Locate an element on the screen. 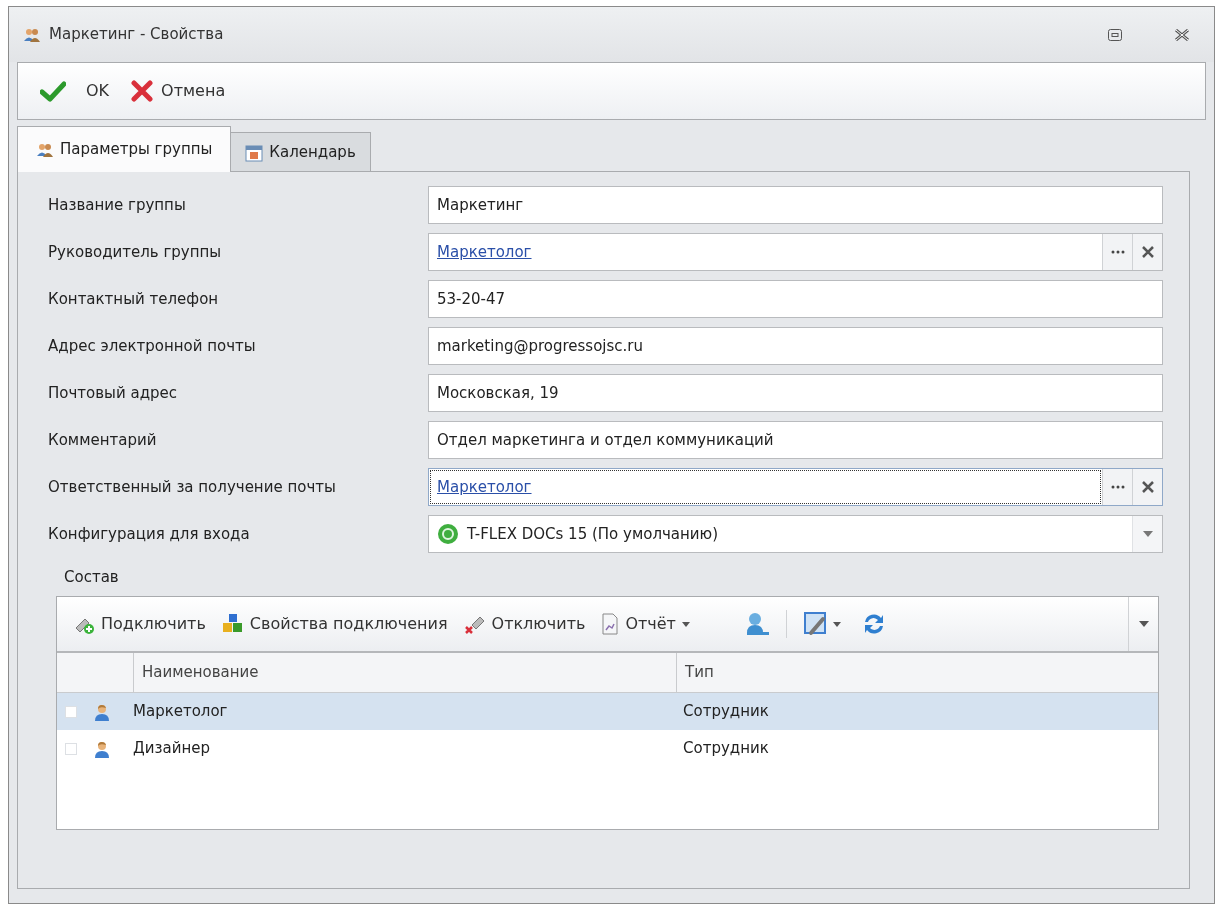  input-field: 53-20-47 is located at coordinates (795, 299).